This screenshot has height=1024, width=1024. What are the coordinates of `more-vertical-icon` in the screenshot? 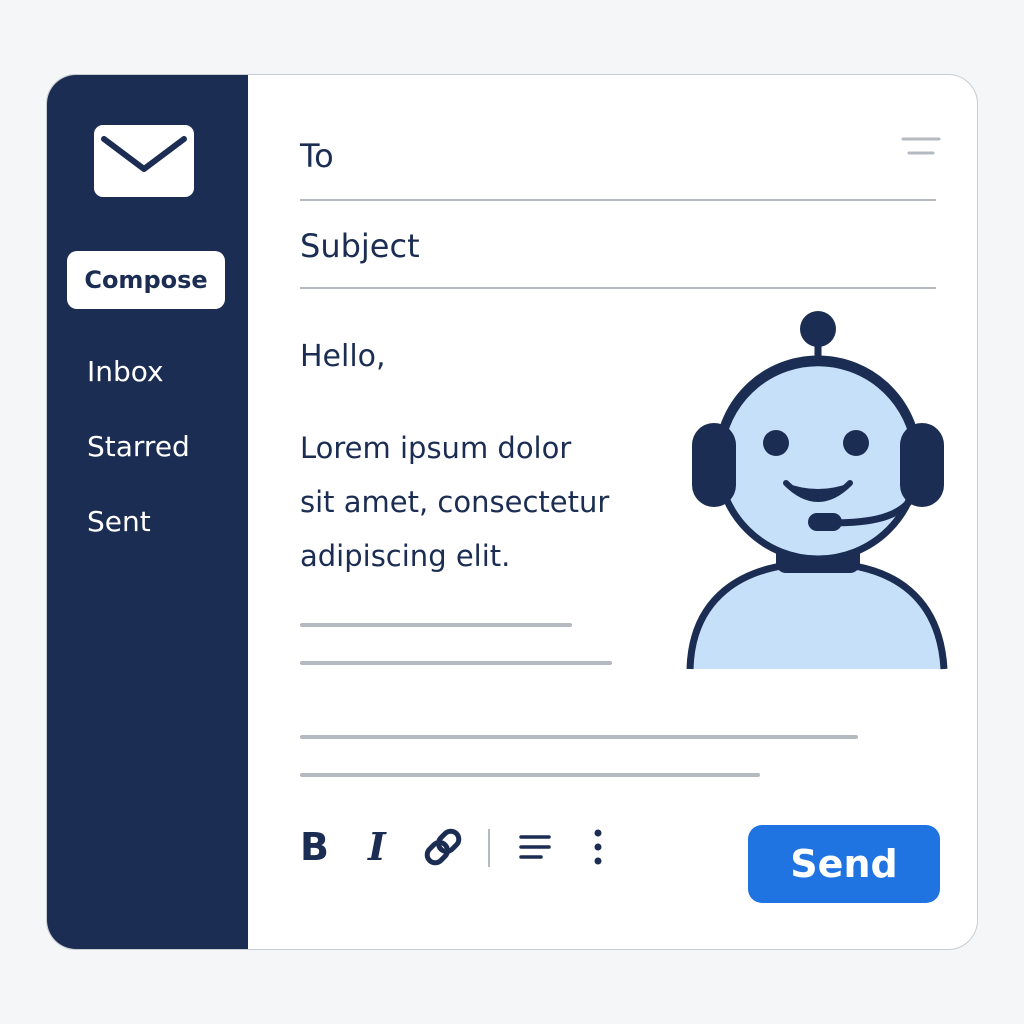 It's located at (598, 847).